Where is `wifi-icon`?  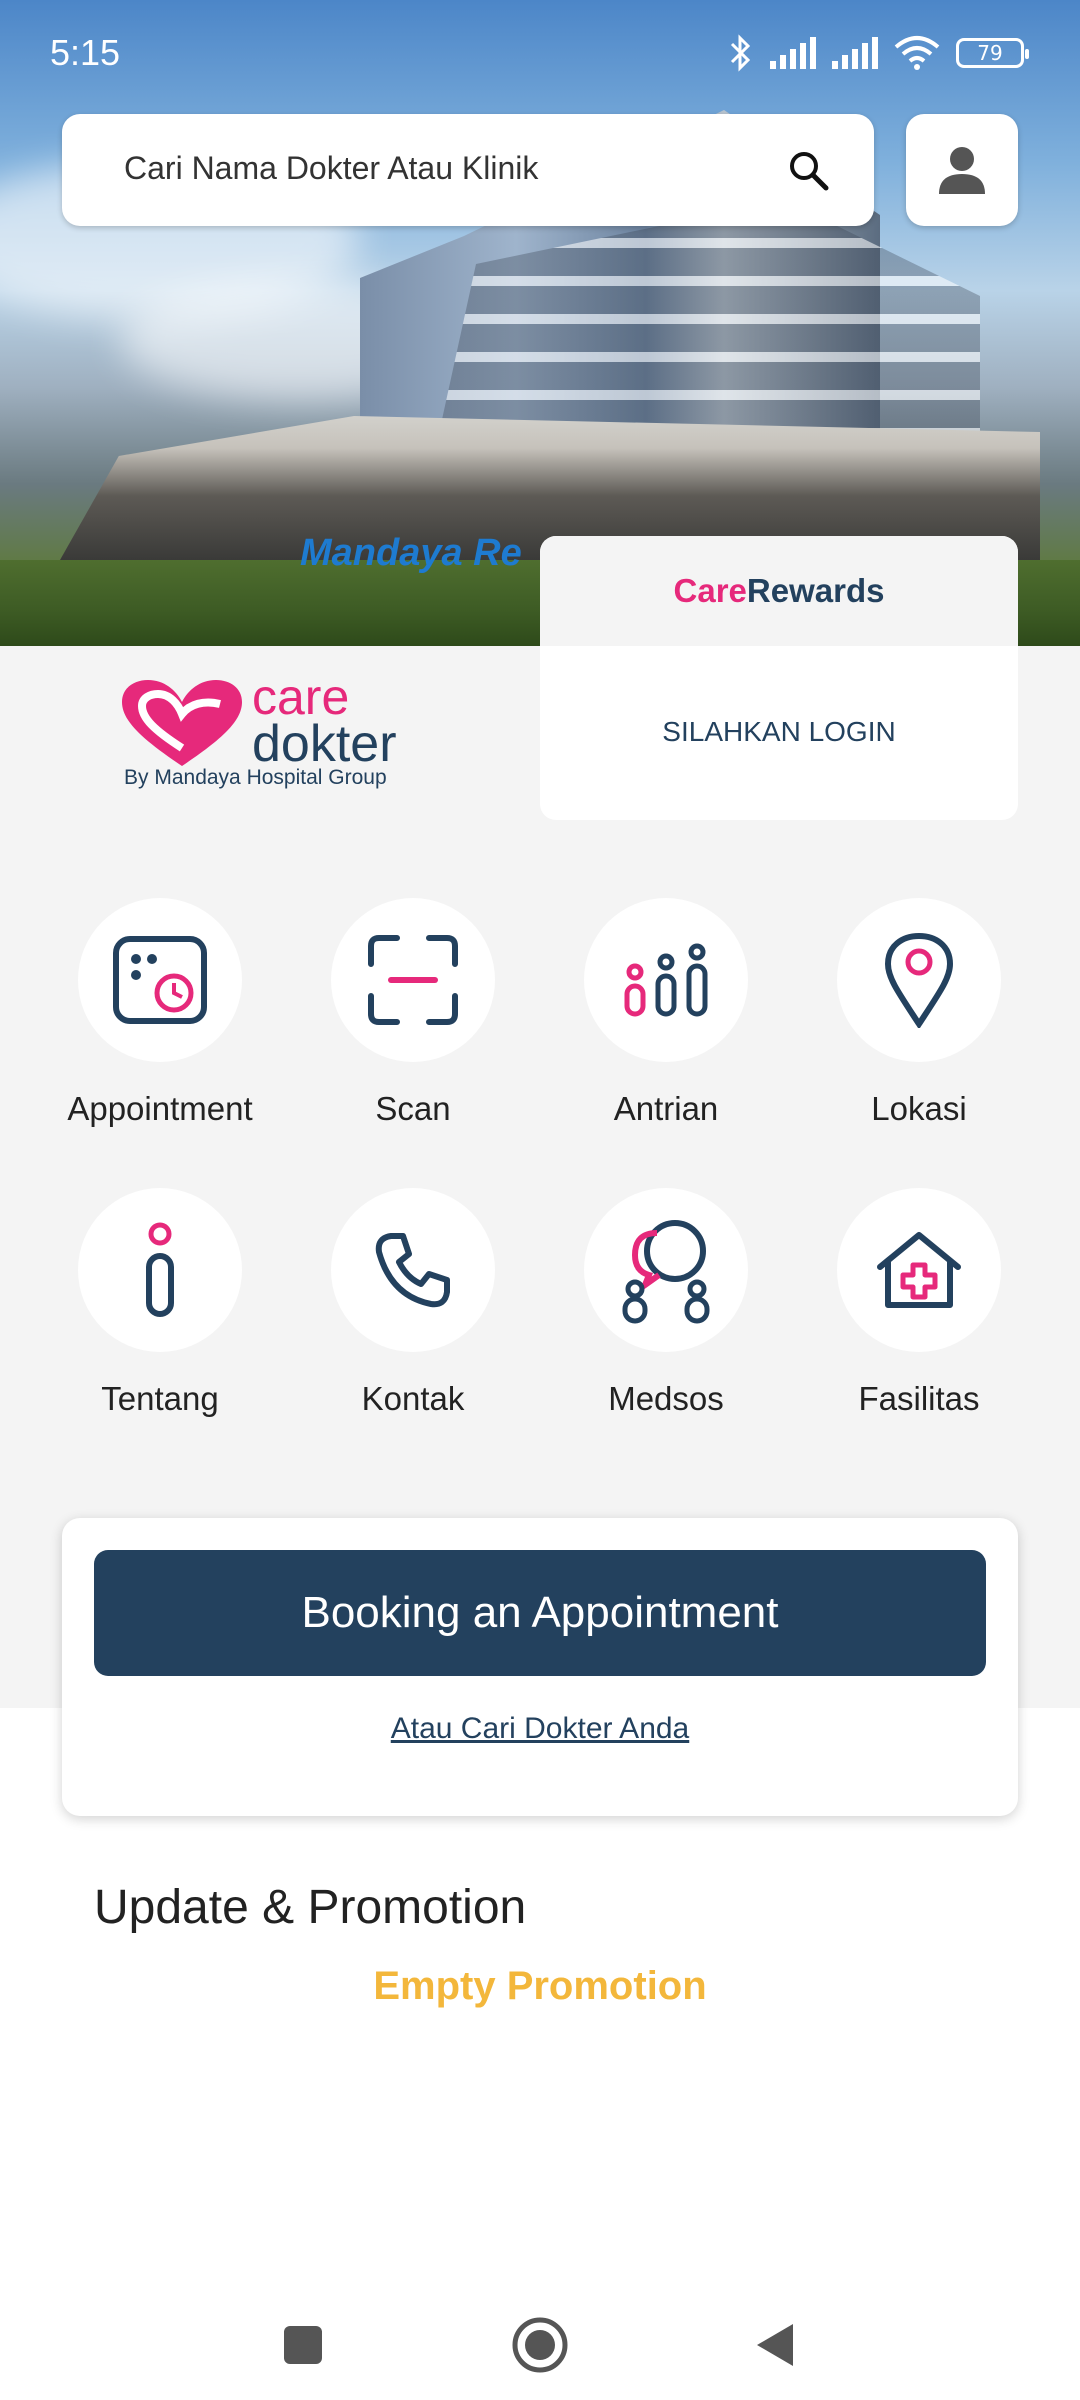
wifi-icon is located at coordinates (917, 53).